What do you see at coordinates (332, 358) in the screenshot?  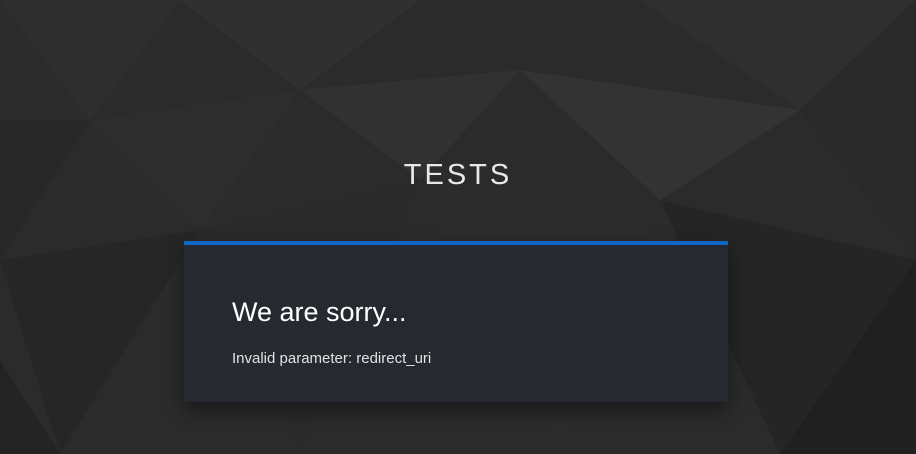 I see `error-message: Invalid parameter: redirect_uri` at bounding box center [332, 358].